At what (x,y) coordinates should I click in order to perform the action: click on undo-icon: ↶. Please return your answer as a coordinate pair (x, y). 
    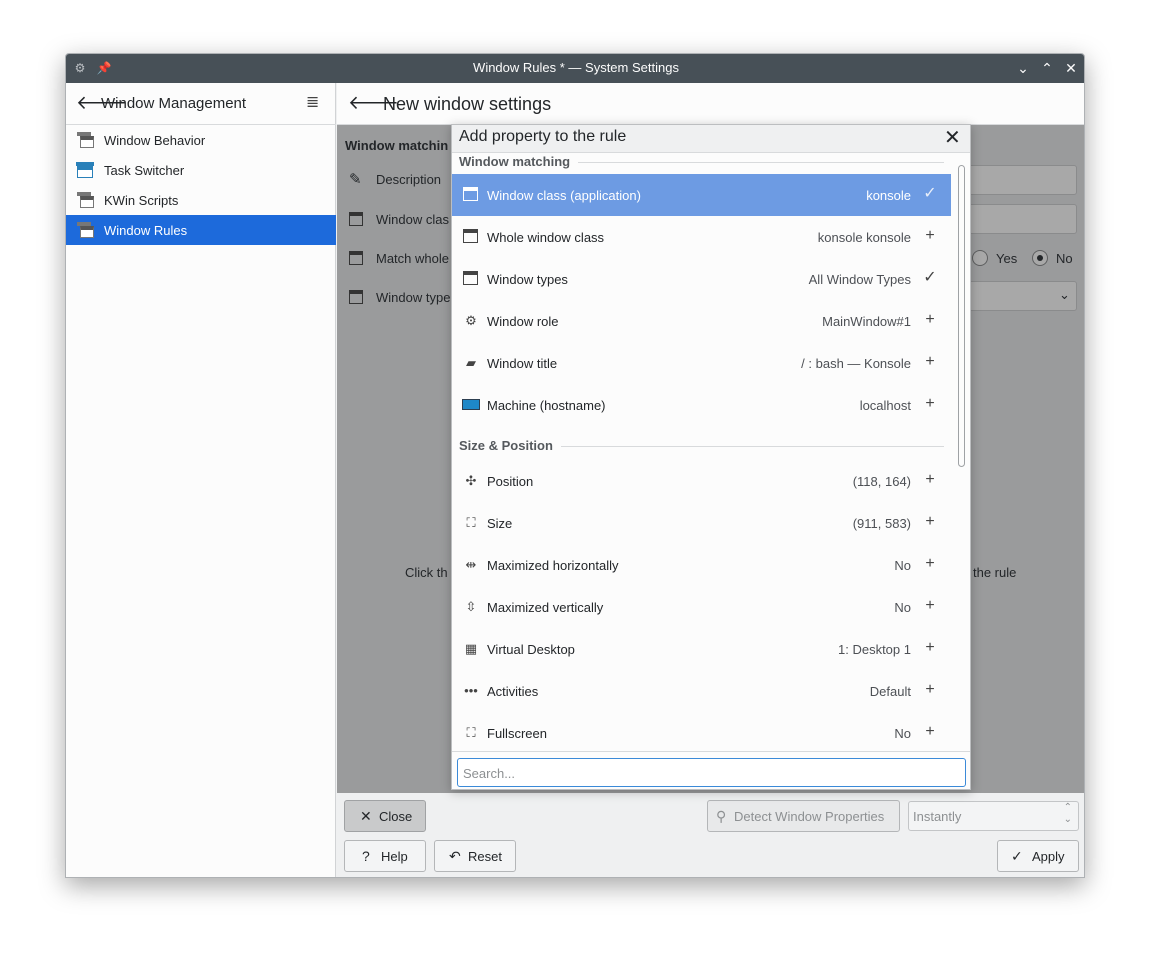
    Looking at the image, I should click on (455, 856).